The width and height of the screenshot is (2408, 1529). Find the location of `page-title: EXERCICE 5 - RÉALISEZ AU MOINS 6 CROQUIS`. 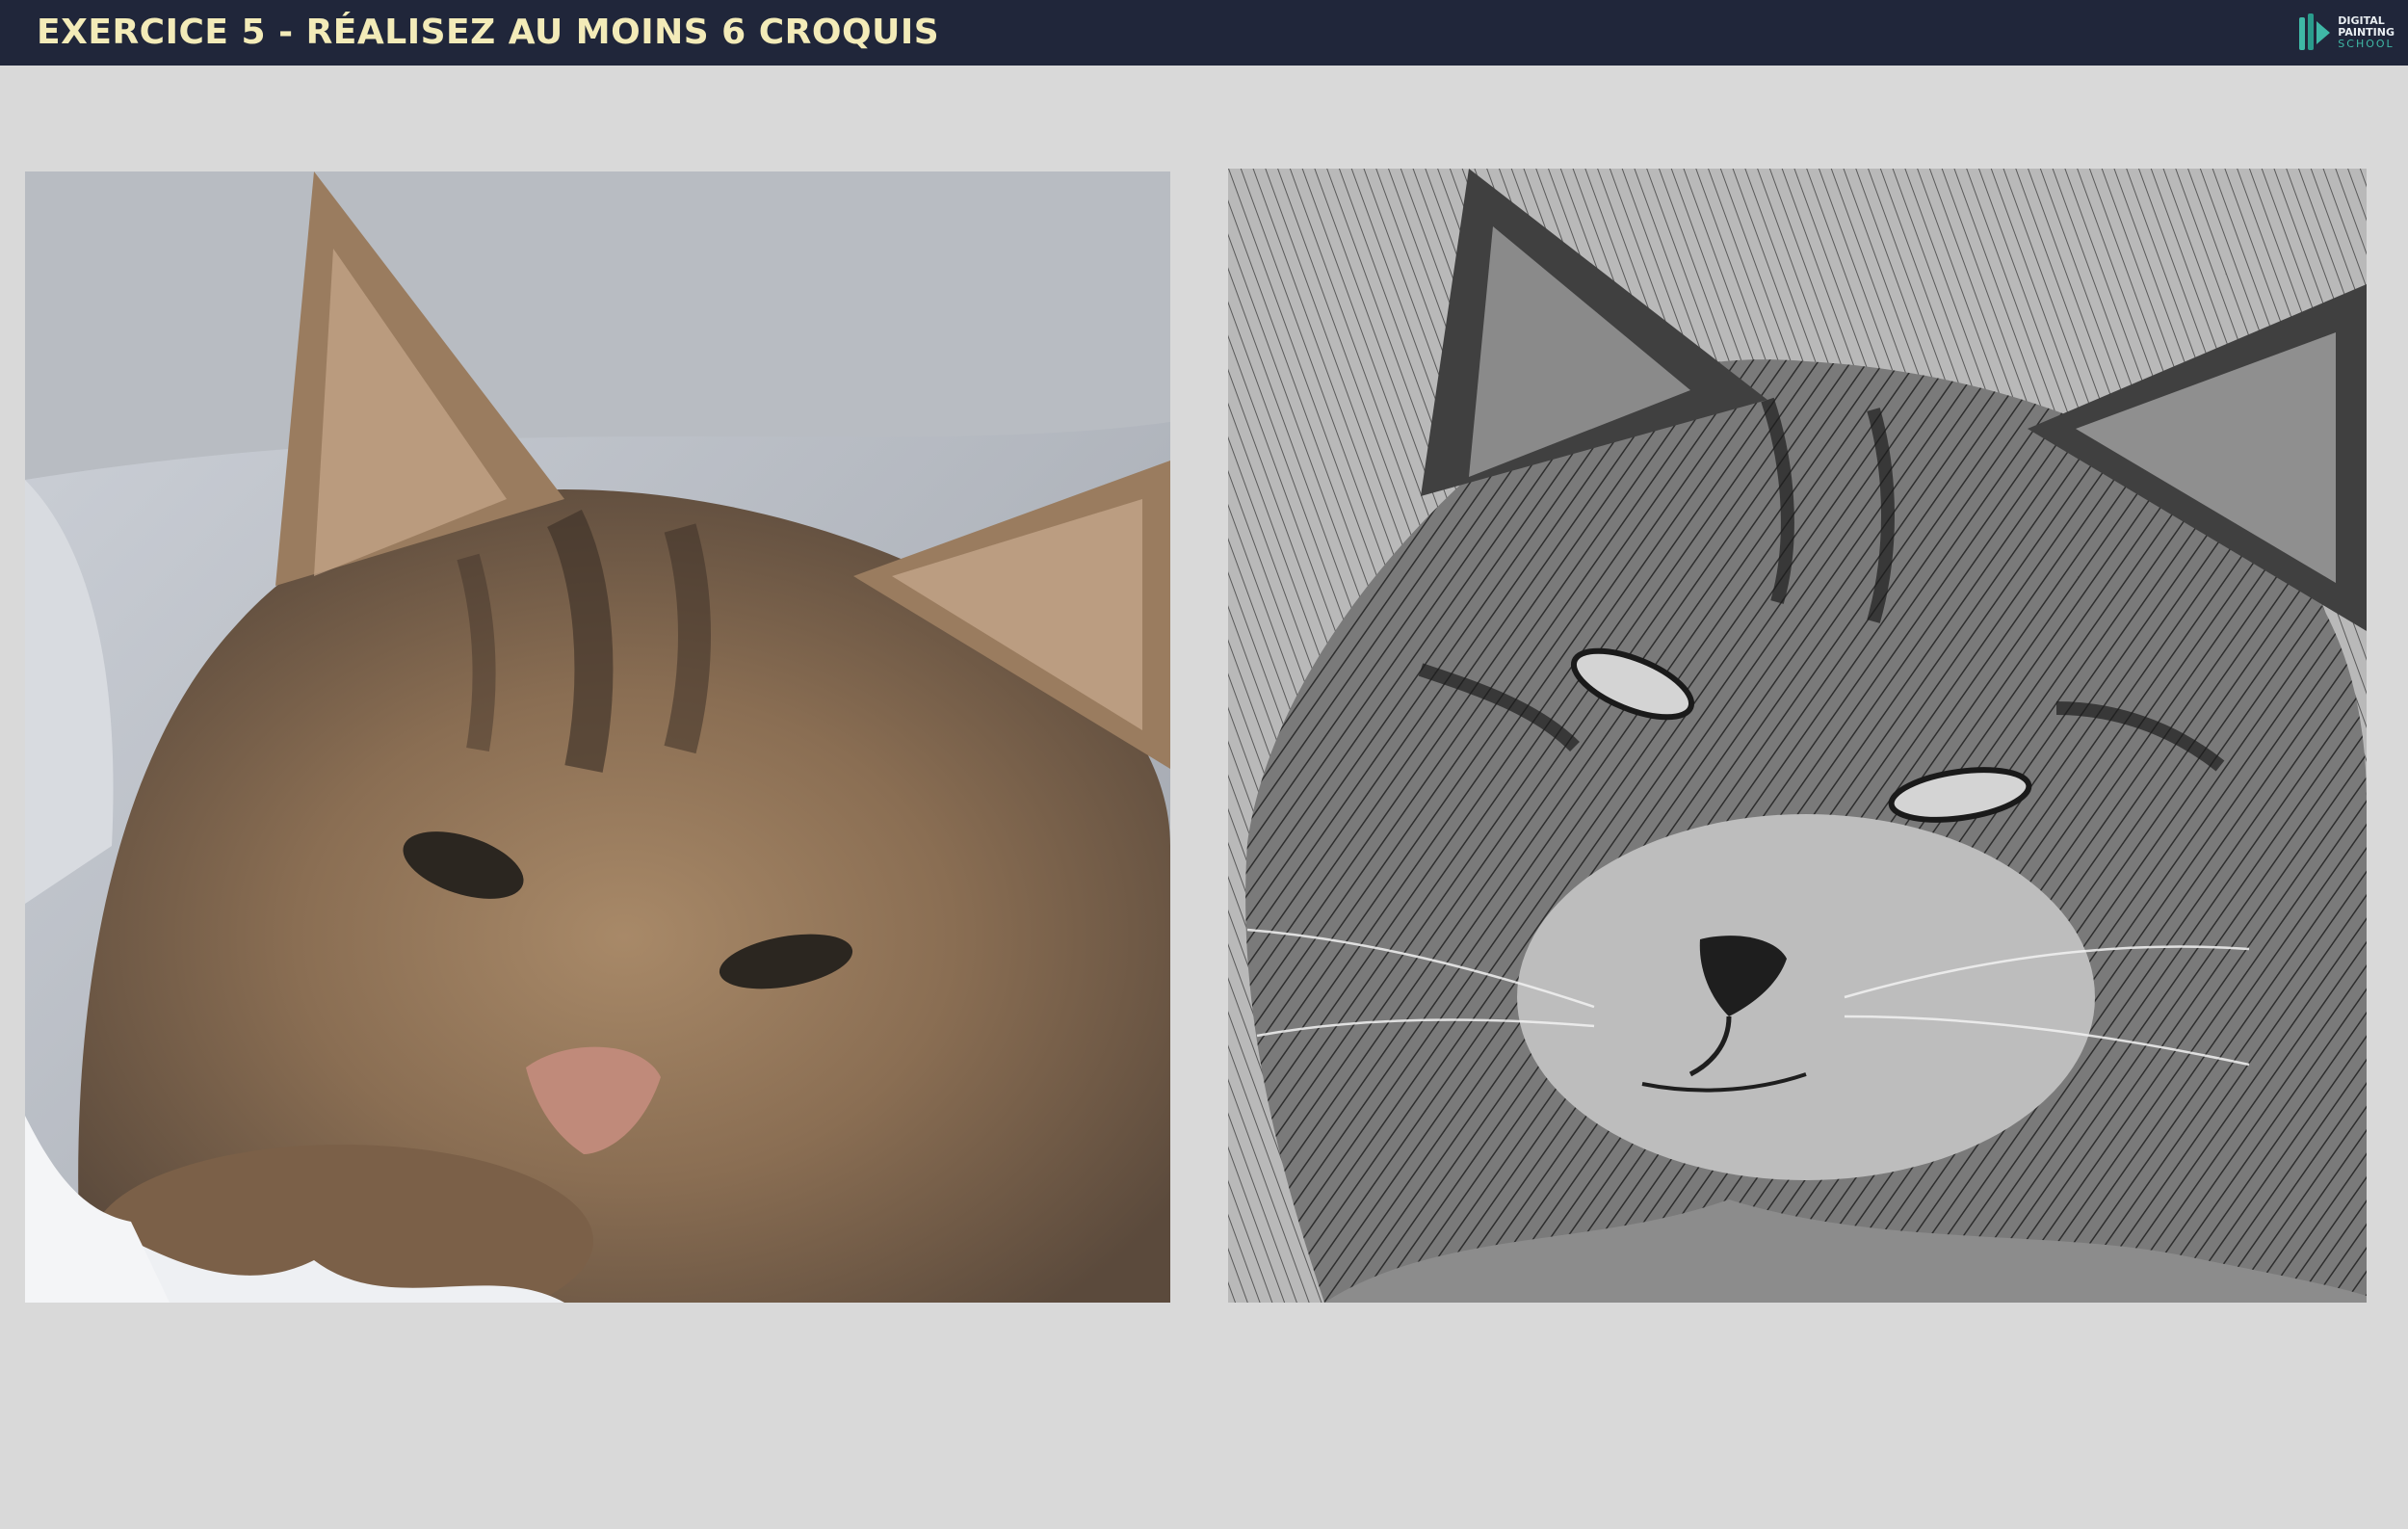

page-title: EXERCICE 5 - RÉALISEZ AU MOINS 6 CROQUIS is located at coordinates (488, 33).